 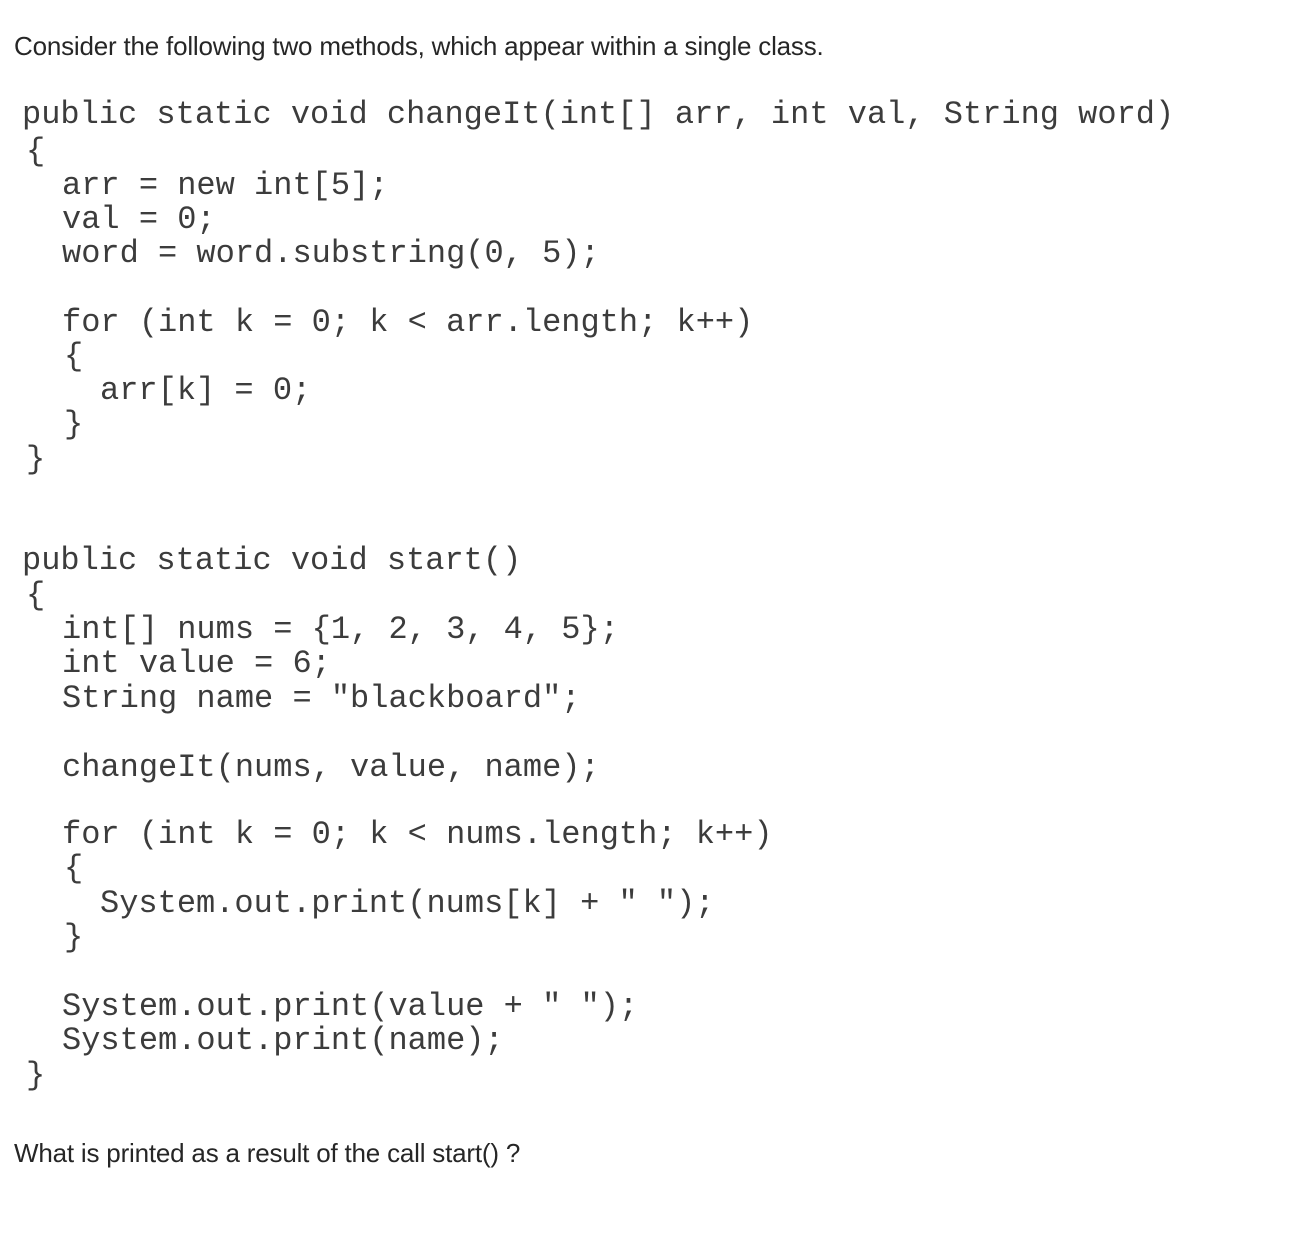 What do you see at coordinates (196, 663) in the screenshot?
I see `code-line: int value = 6;` at bounding box center [196, 663].